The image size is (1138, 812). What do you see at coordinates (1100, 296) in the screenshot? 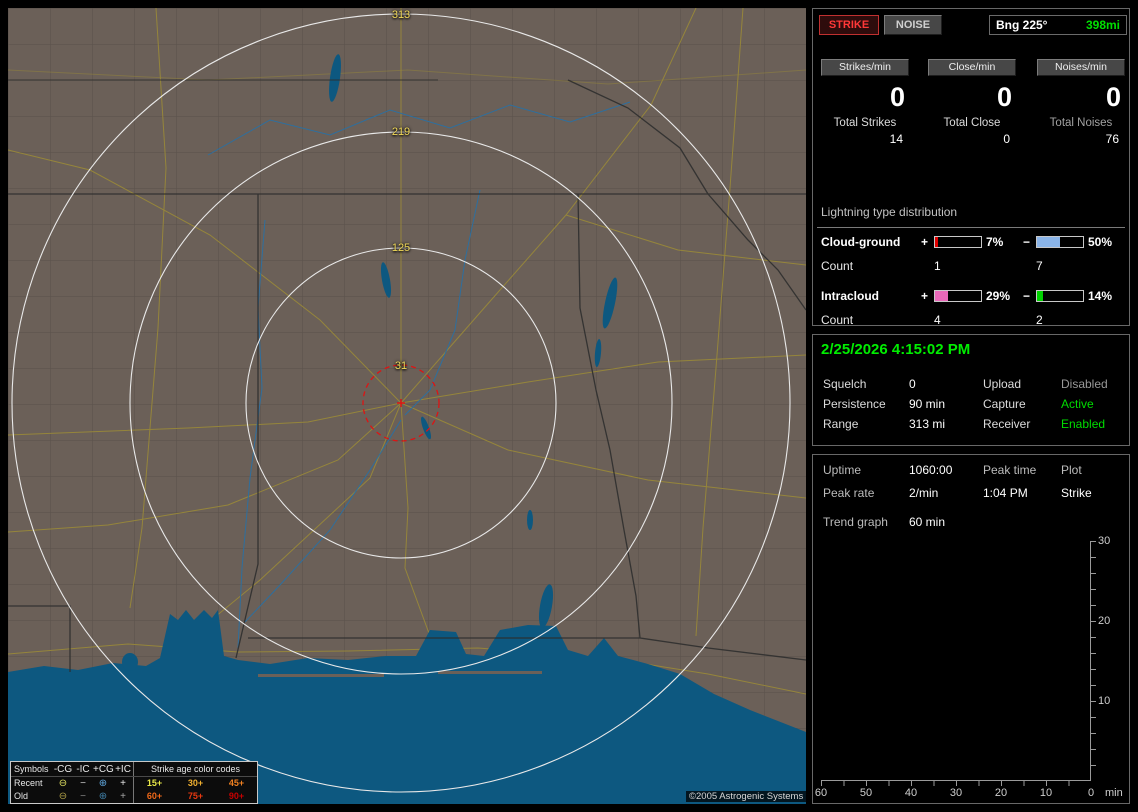
I see `ic-minus-pct: 14%` at bounding box center [1100, 296].